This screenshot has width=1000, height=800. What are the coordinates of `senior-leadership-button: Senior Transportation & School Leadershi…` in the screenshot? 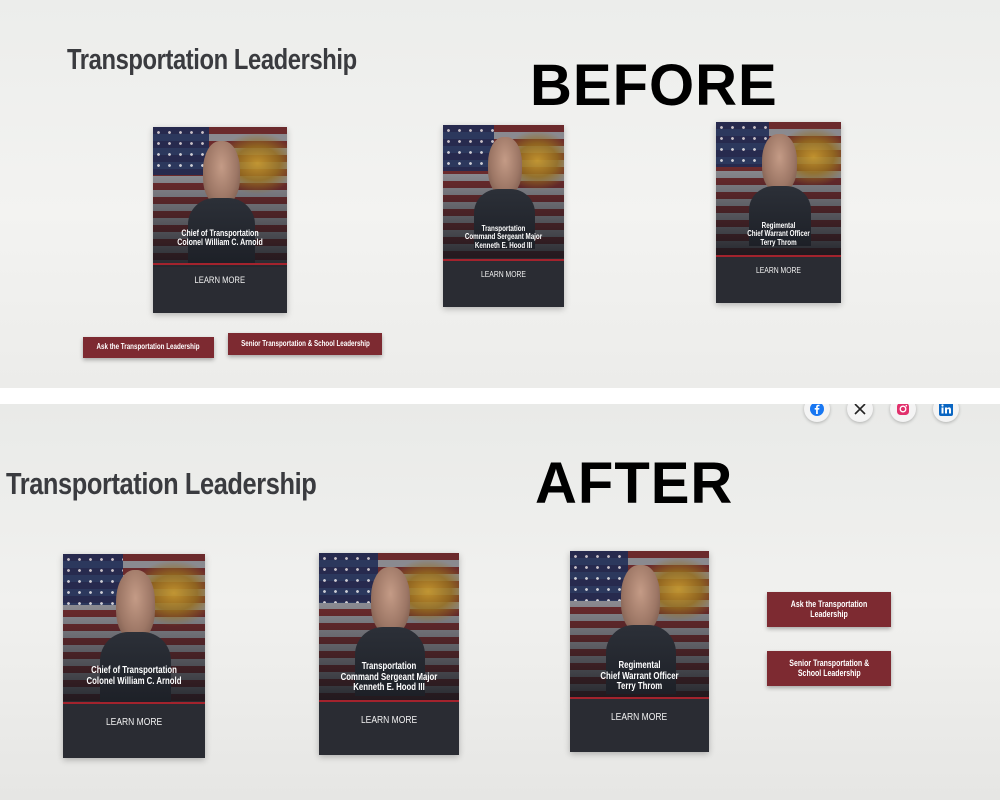 It's located at (305, 344).